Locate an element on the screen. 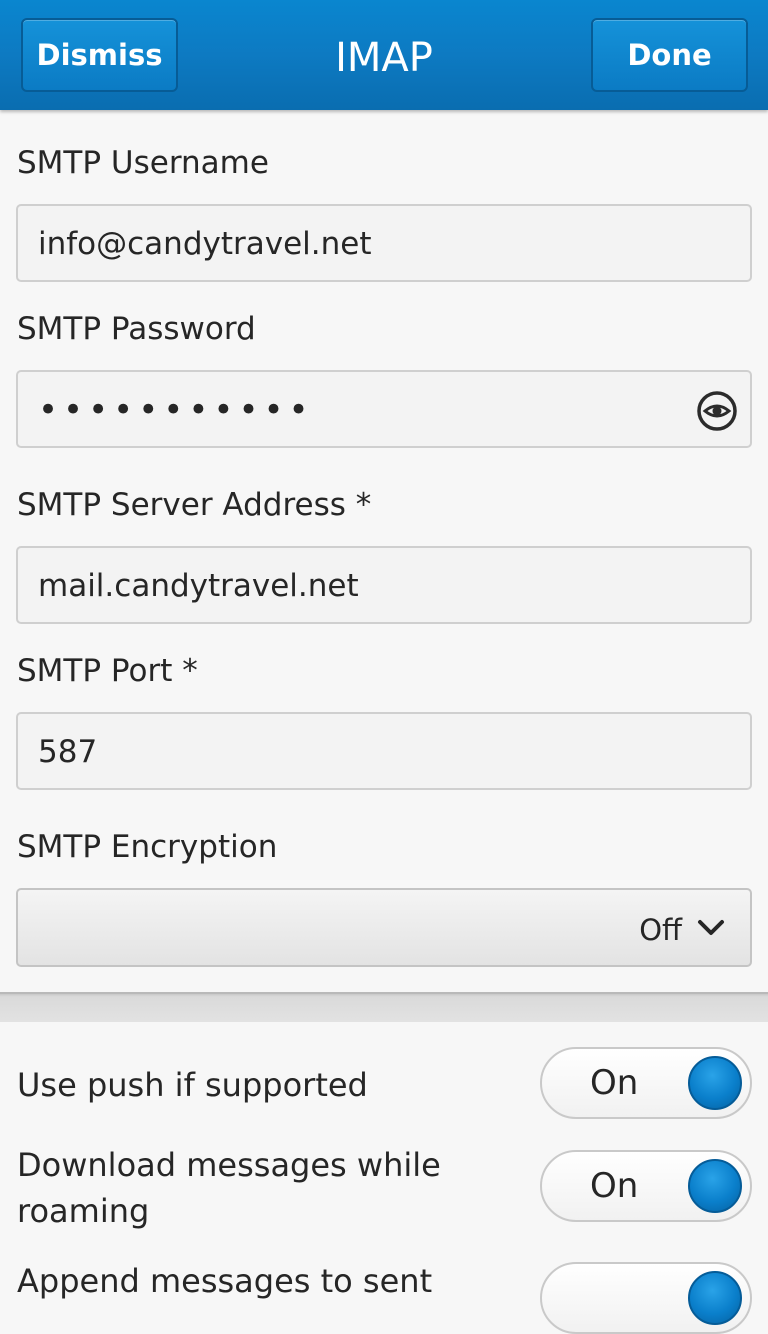  dismiss-button: Dismiss is located at coordinates (99, 55).